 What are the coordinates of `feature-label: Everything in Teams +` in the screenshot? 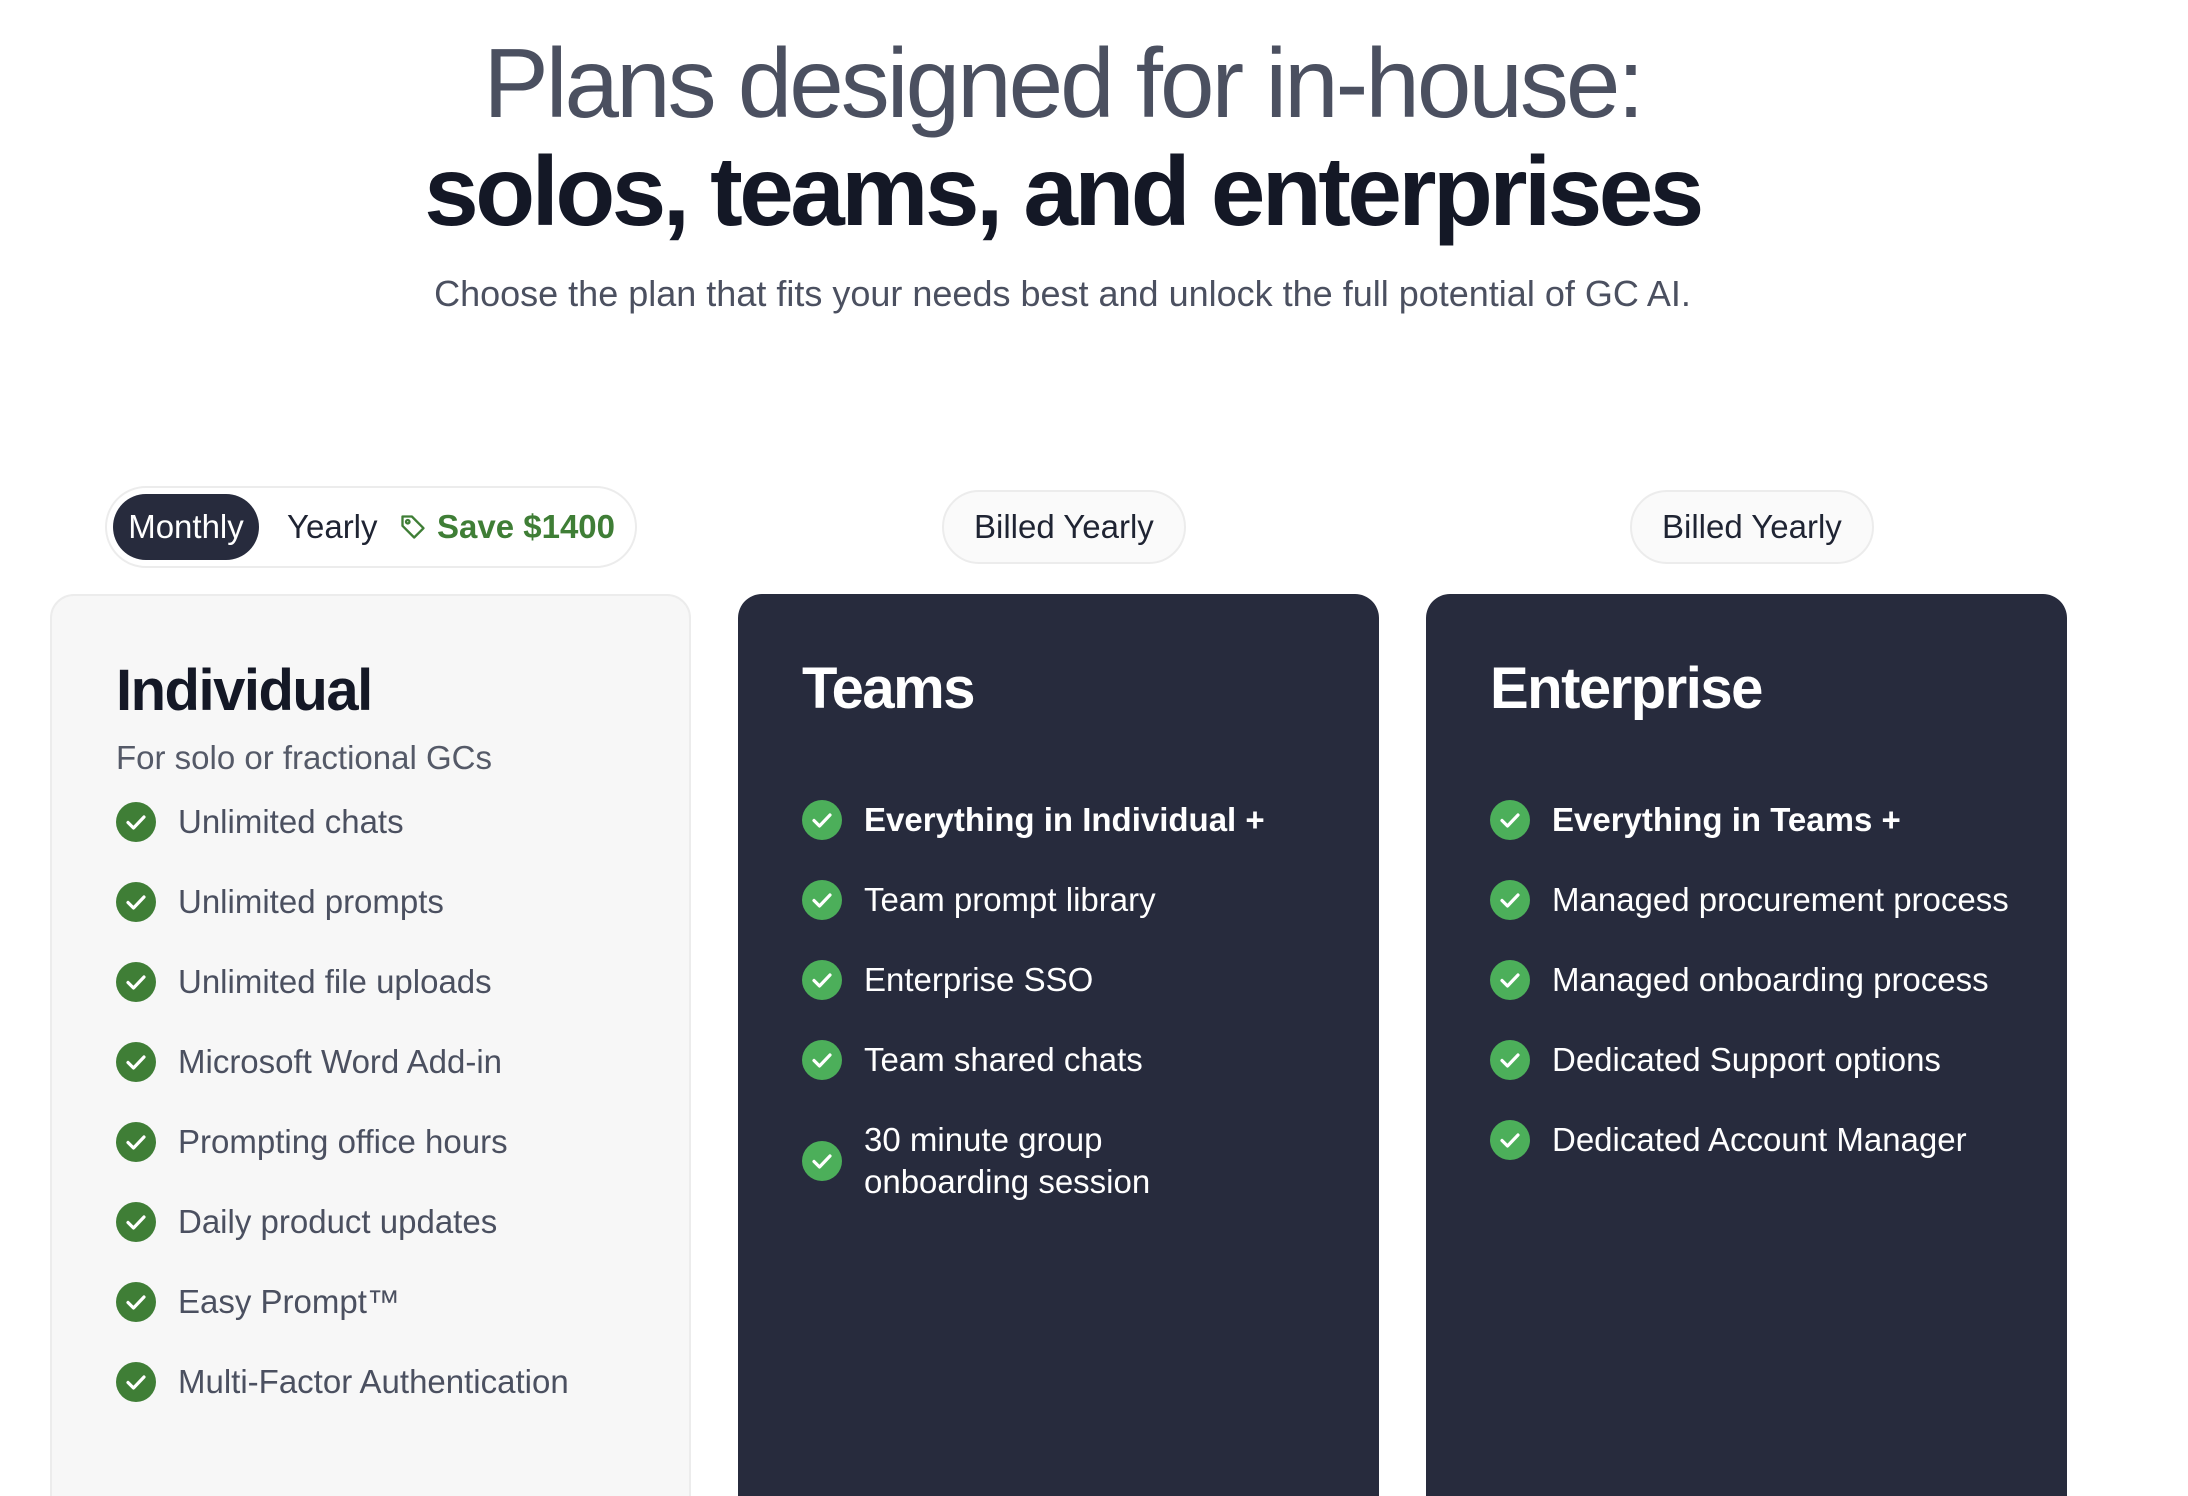 It's located at (1726, 819).